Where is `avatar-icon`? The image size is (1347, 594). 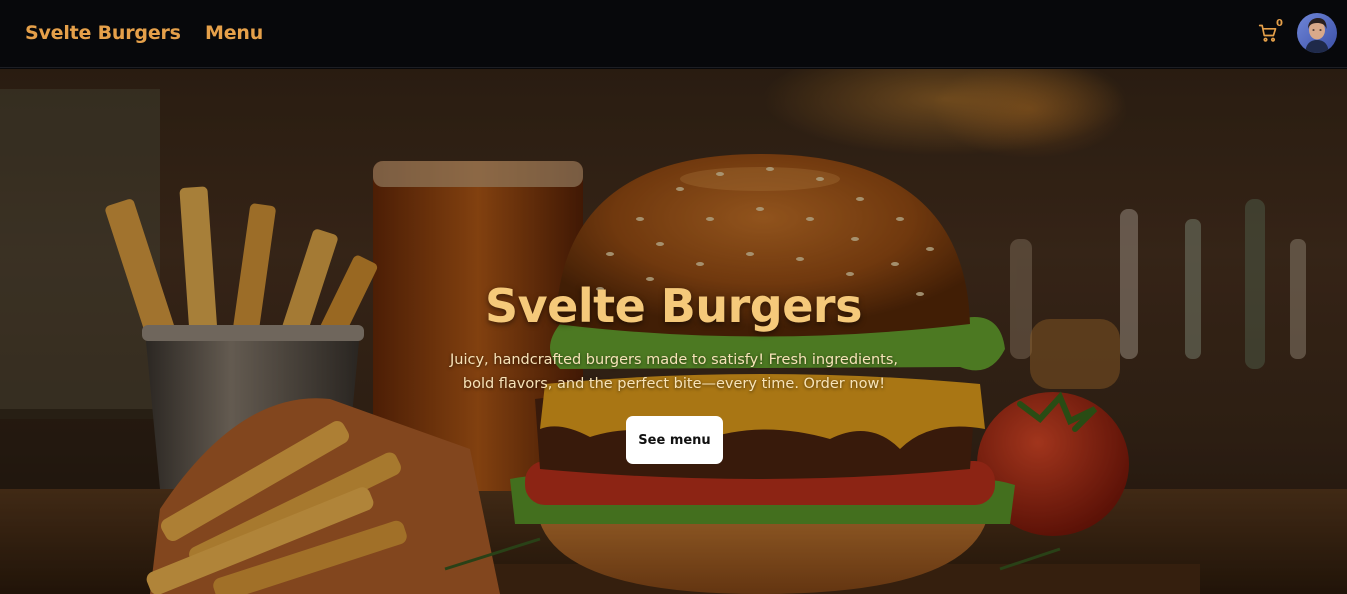 avatar-icon is located at coordinates (1317, 33).